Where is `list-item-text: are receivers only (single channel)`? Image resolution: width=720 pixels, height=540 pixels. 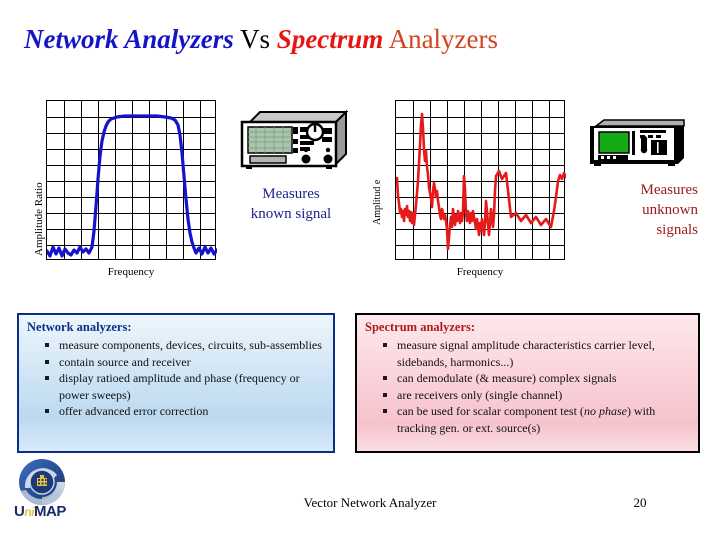 list-item-text: are receivers only (single channel) is located at coordinates (480, 394).